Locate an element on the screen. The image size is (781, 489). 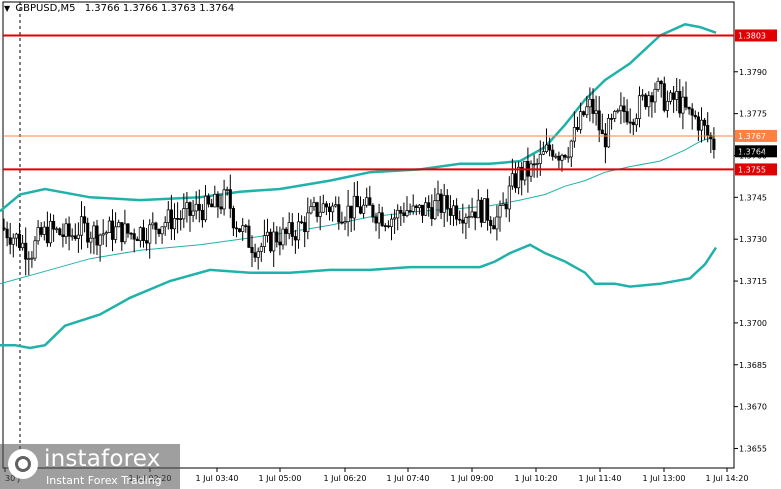
y-tick-label: 1.3745 is located at coordinates (753, 197).